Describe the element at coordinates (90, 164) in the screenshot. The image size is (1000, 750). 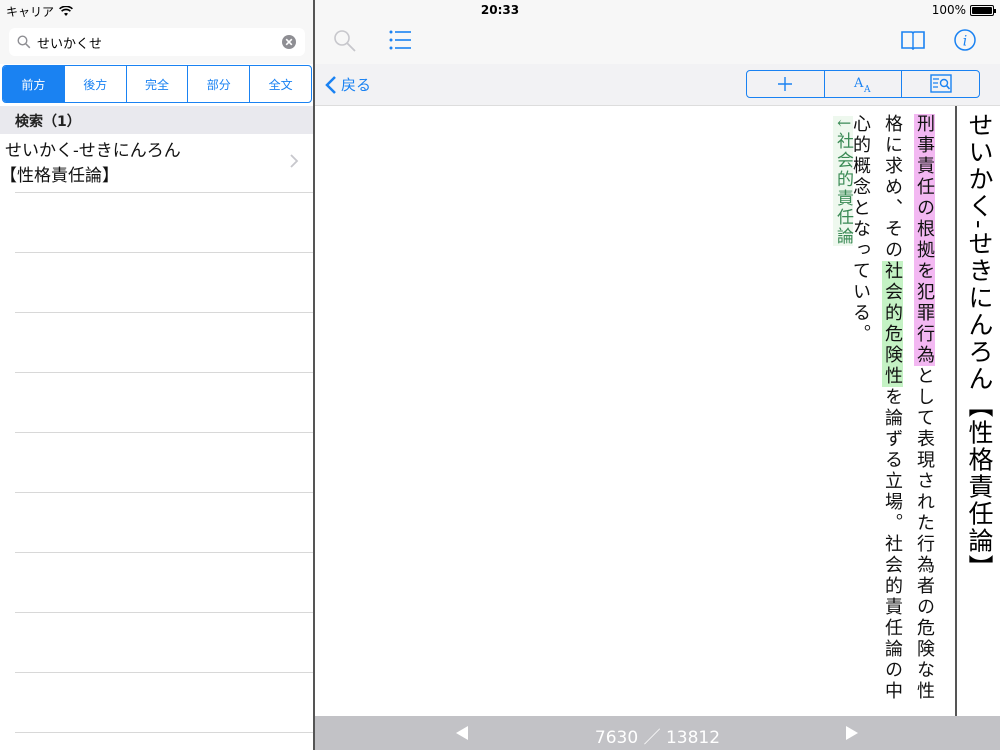
I see `result-row-text: せいかく-せきにんろん 【性格責任論】` at that location.